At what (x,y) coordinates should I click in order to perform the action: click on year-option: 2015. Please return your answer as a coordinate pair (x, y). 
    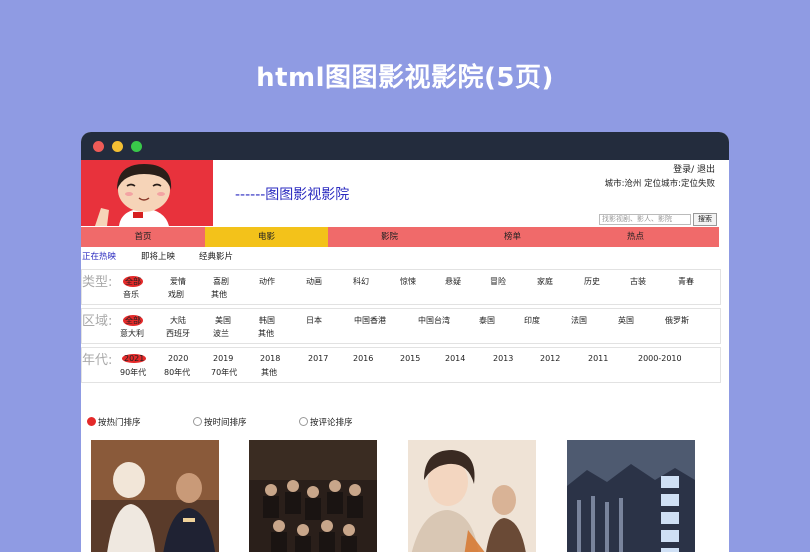
    Looking at the image, I should click on (410, 358).